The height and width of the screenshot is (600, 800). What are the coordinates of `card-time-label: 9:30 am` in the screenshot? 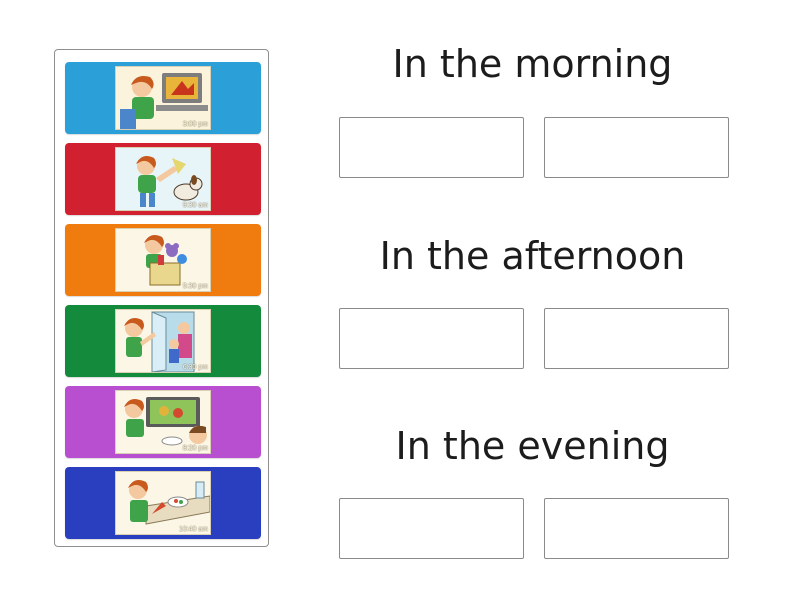 It's located at (195, 205).